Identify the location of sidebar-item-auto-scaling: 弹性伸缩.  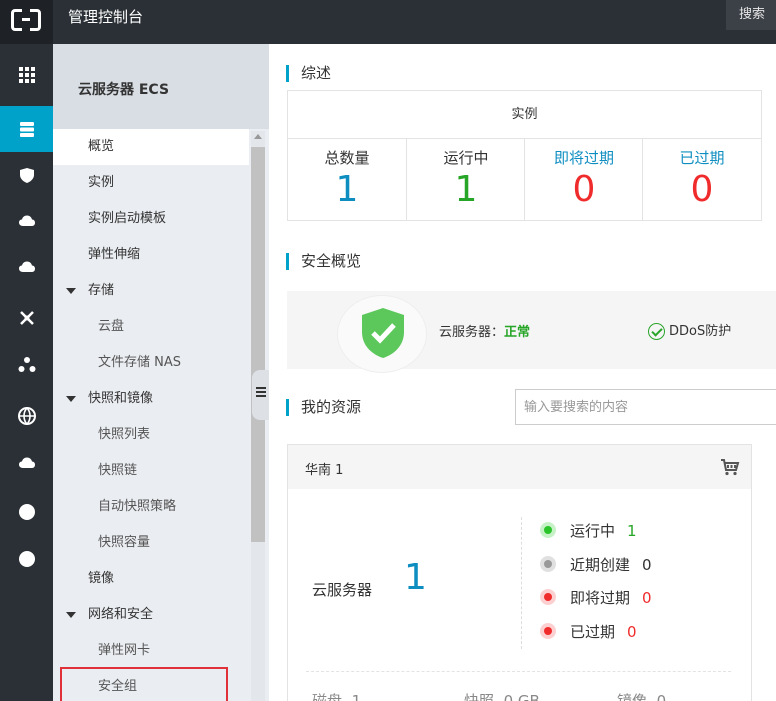
(151, 255).